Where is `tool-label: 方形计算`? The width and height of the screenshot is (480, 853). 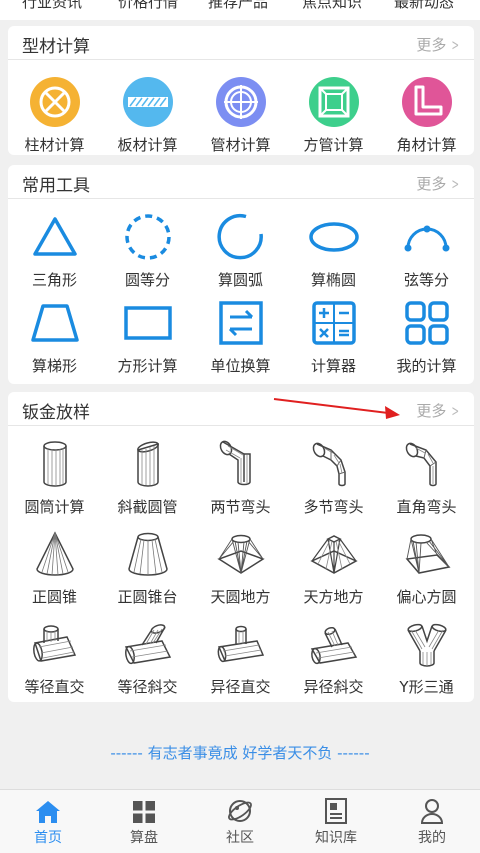
tool-label: 方形计算 is located at coordinates (147, 366).